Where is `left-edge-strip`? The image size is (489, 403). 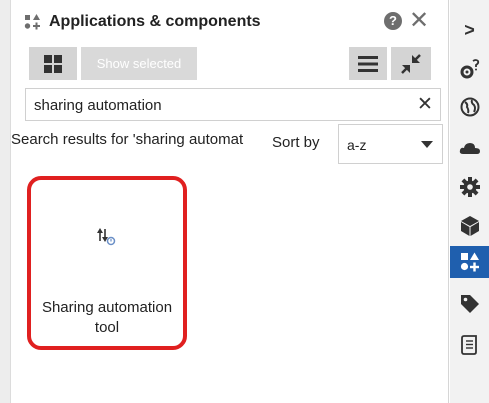
left-edge-strip is located at coordinates (5, 201).